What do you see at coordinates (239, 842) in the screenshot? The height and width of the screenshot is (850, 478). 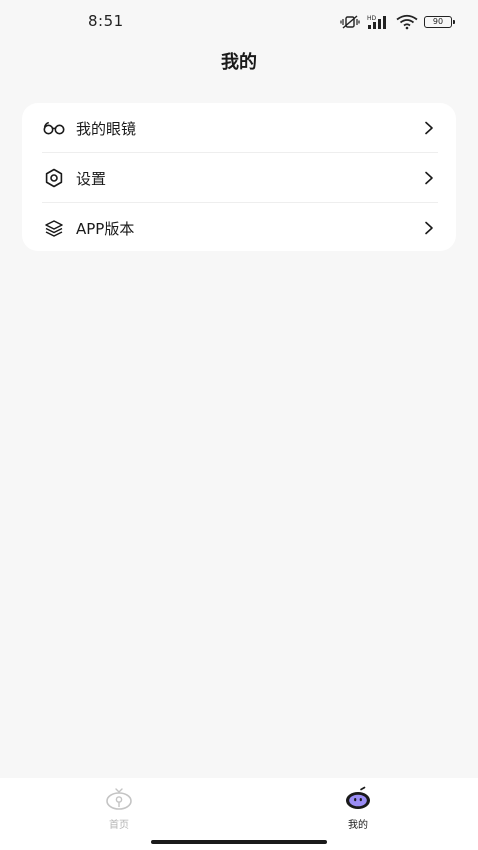 I see `home-indicator` at bounding box center [239, 842].